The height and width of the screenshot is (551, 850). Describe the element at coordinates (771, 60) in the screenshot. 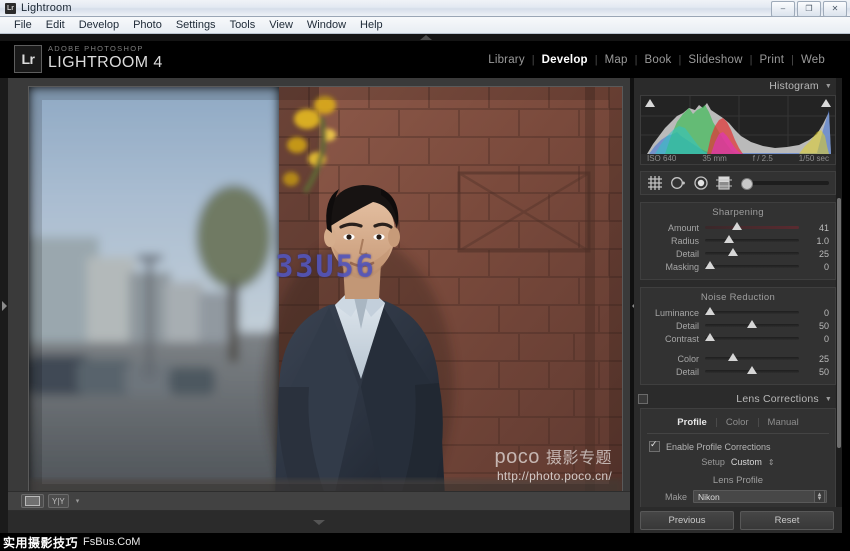

I see `module-print: Print` at that location.